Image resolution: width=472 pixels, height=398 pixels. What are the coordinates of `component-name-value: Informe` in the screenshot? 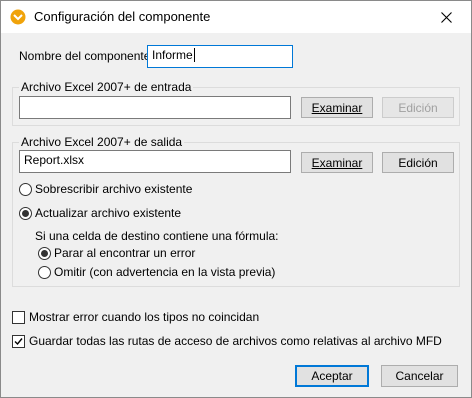 It's located at (172, 55).